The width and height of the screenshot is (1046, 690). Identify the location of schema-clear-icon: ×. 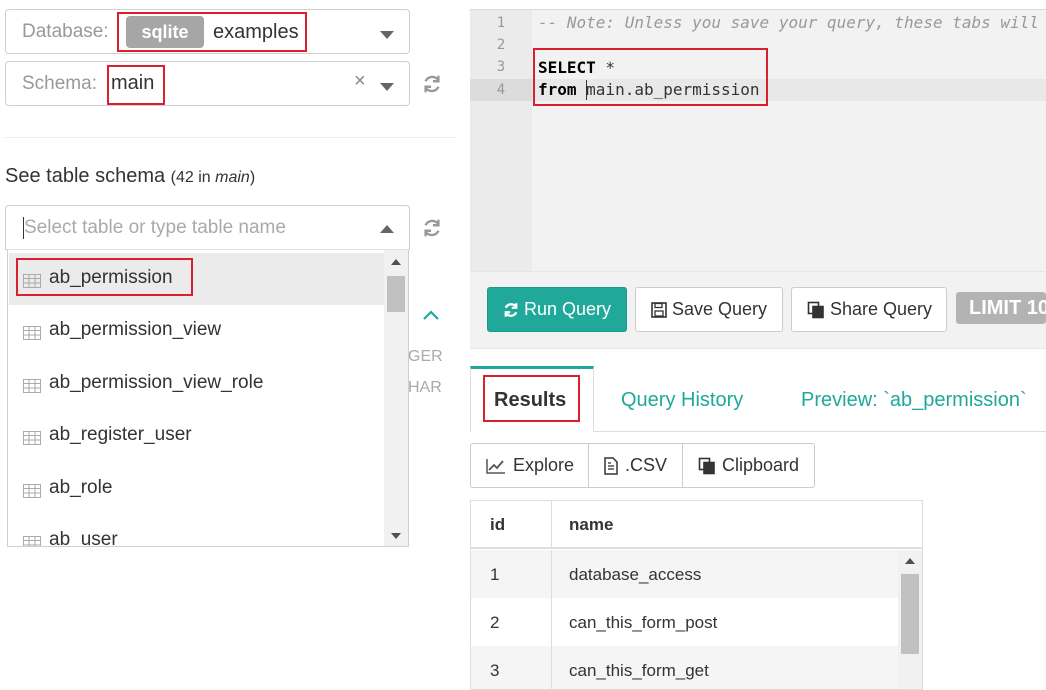
(360, 81).